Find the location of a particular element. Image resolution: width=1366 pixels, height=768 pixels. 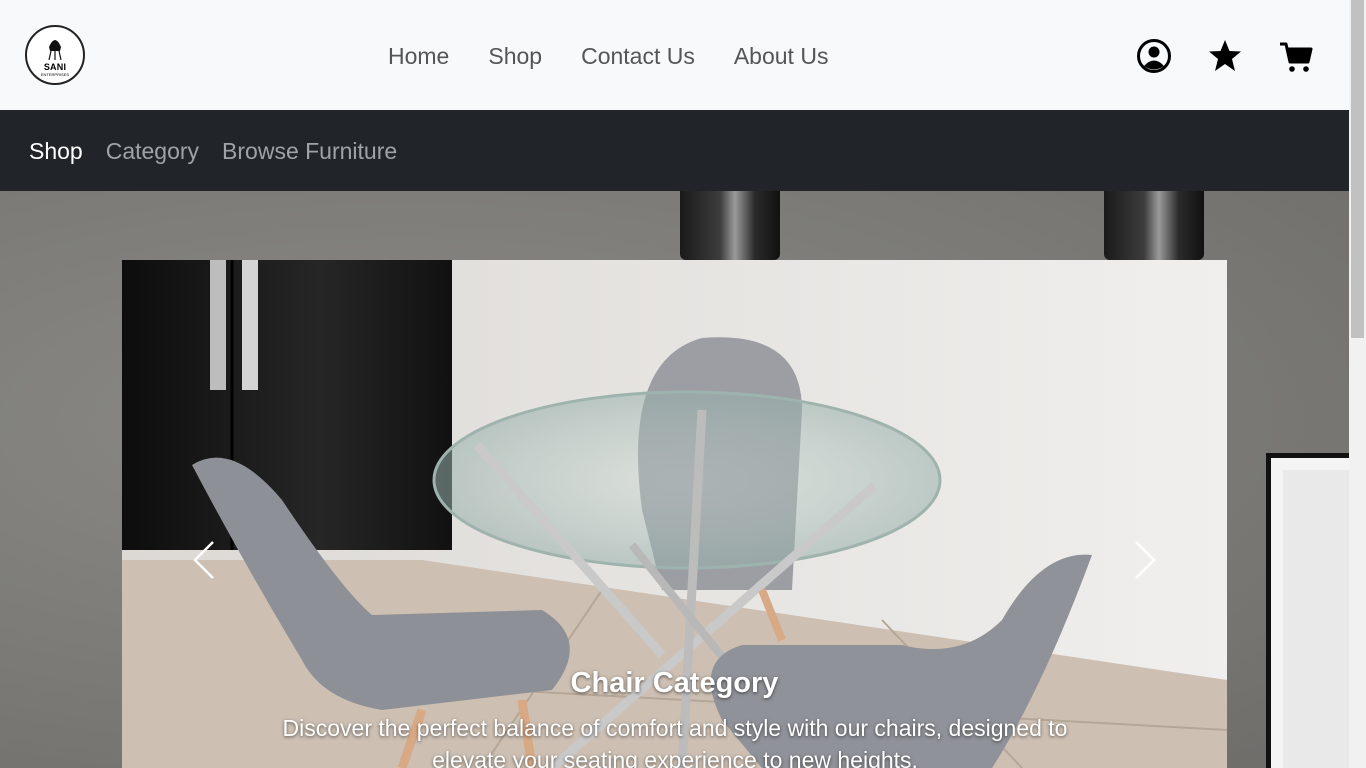

nav-contact-us: Contact Us is located at coordinates (638, 56).